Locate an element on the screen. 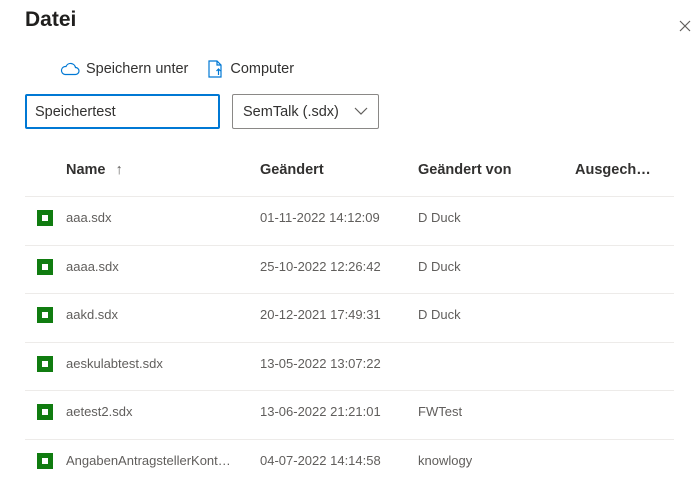  close-icon is located at coordinates (684, 26).